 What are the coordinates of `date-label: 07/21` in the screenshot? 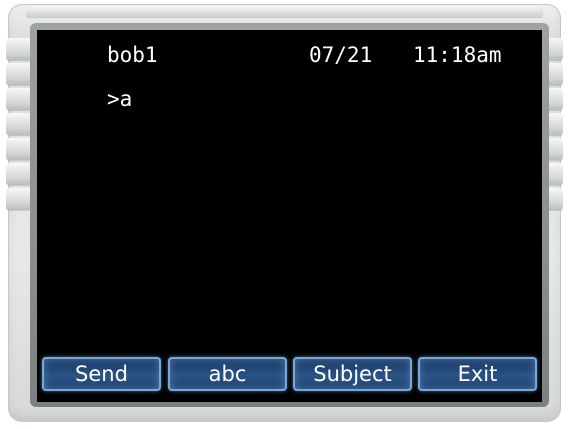 It's located at (341, 55).